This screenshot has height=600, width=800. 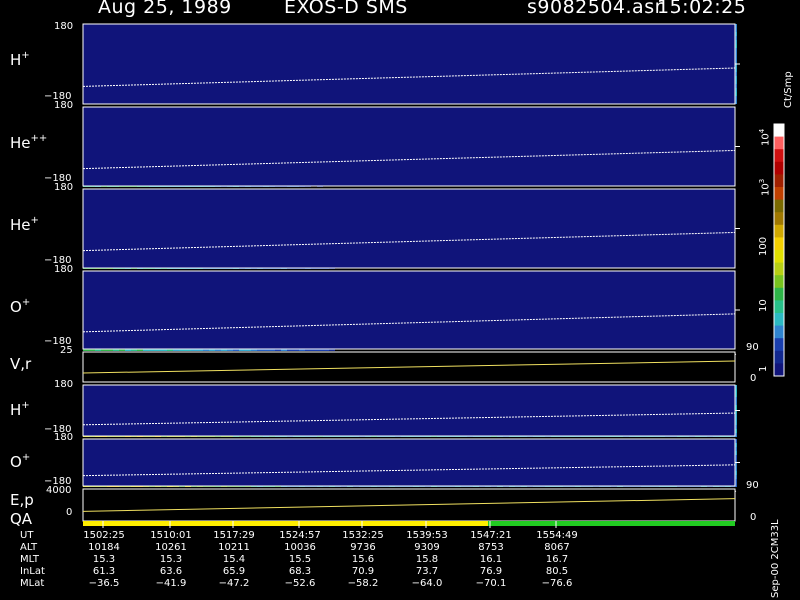 I want to click on colorbar-tick-1: 1, so click(x=763, y=368).